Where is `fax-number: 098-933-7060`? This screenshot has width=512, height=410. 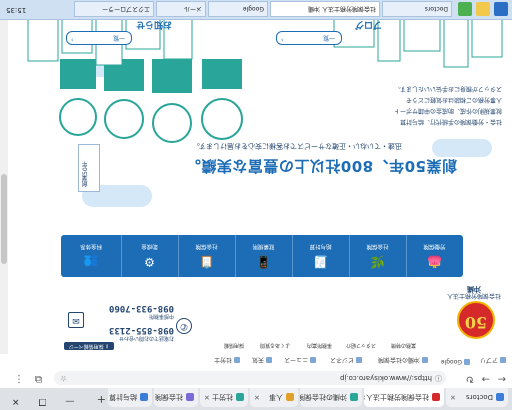
fax-number: 098-933-7060 is located at coordinates (141, 308).